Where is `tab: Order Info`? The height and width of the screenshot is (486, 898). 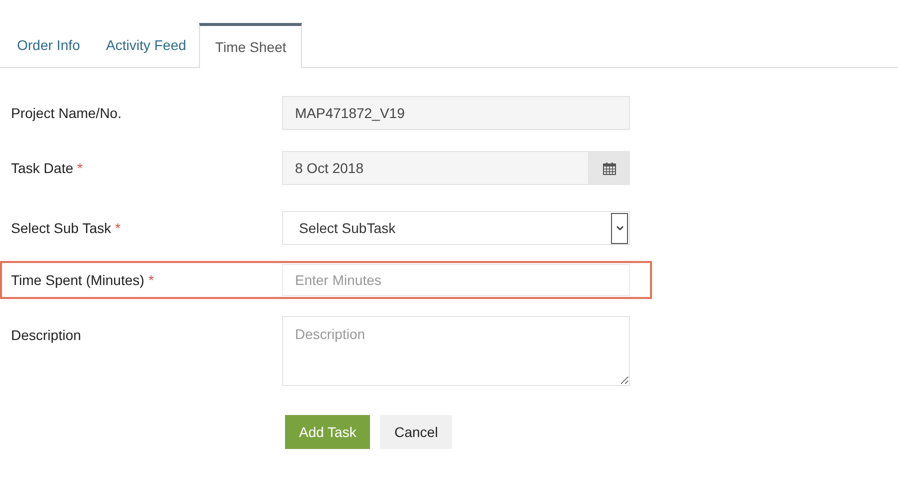 tab: Order Info is located at coordinates (49, 45).